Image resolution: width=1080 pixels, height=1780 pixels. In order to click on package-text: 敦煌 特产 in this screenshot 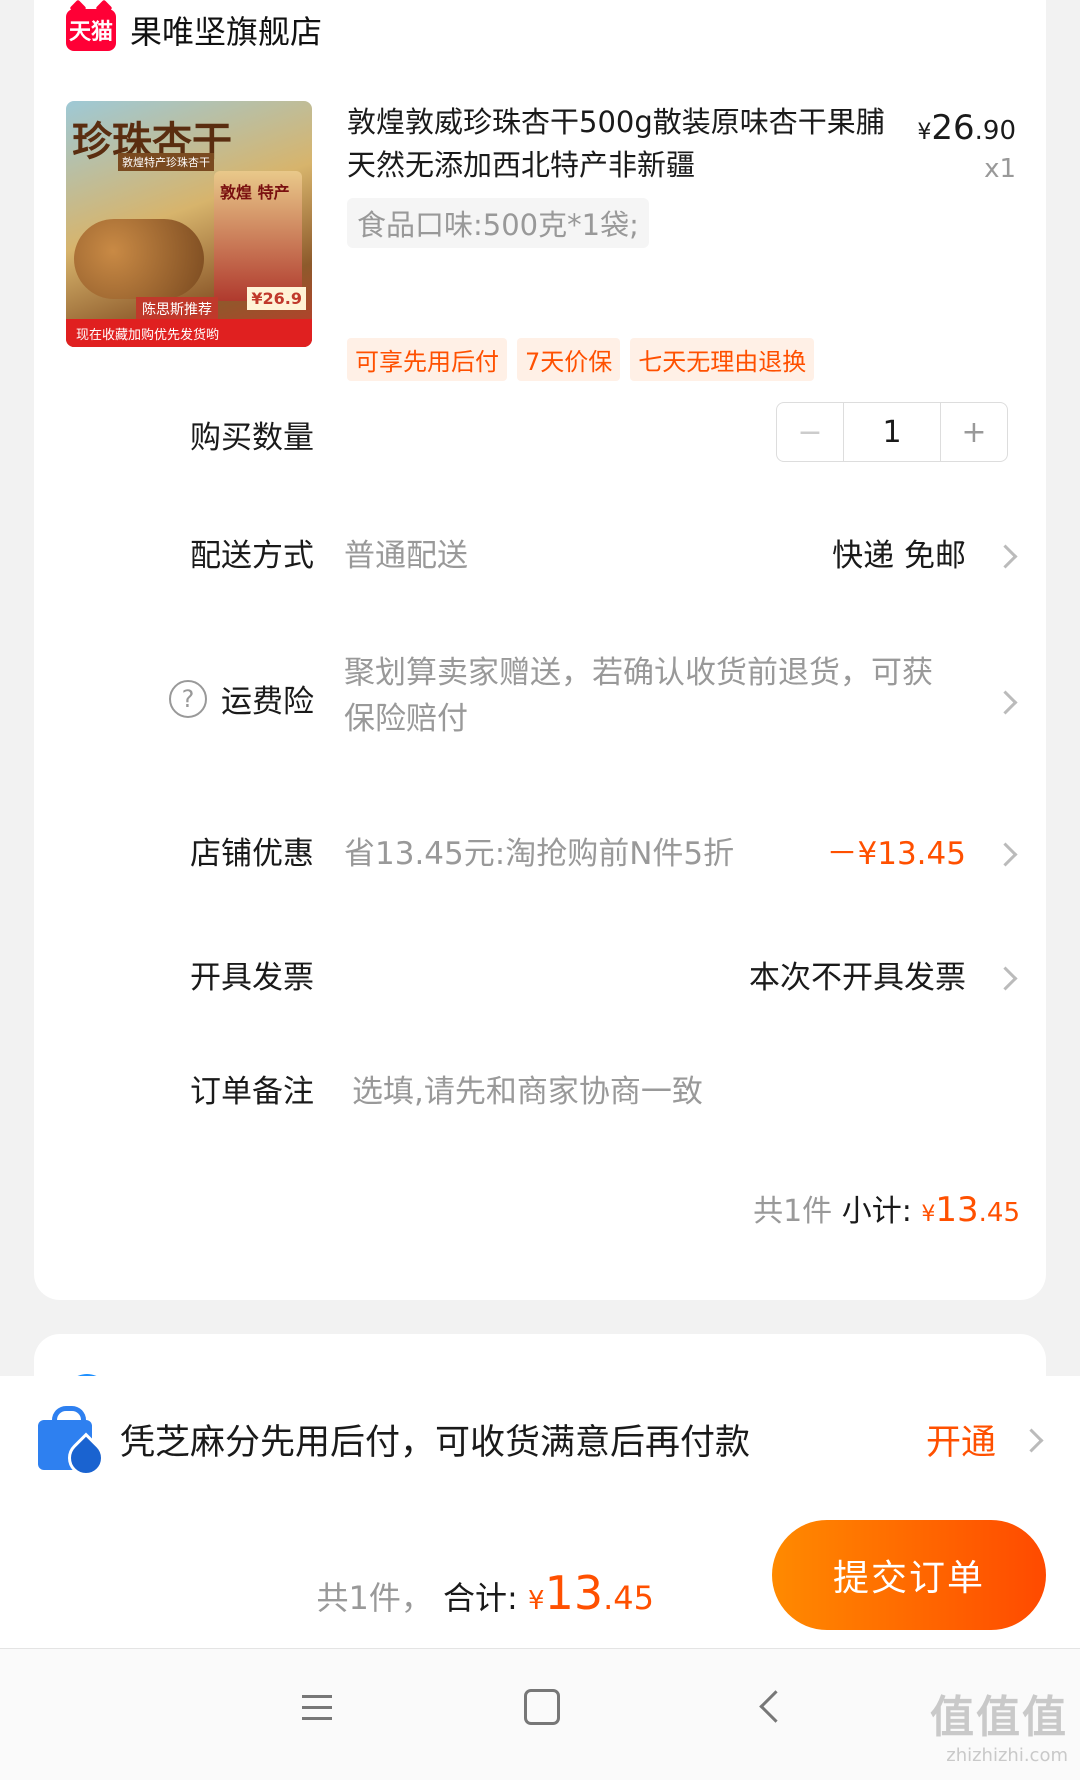, I will do `click(255, 192)`.